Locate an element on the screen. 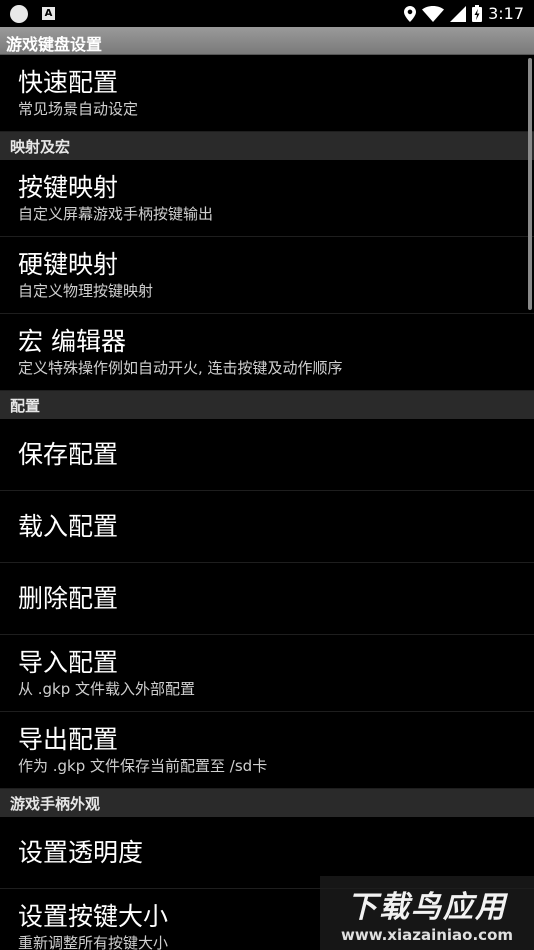 The width and height of the screenshot is (534, 950). item-import-config: 导入配置 从 .gkp 文件载入外部配置 is located at coordinates (267, 673).